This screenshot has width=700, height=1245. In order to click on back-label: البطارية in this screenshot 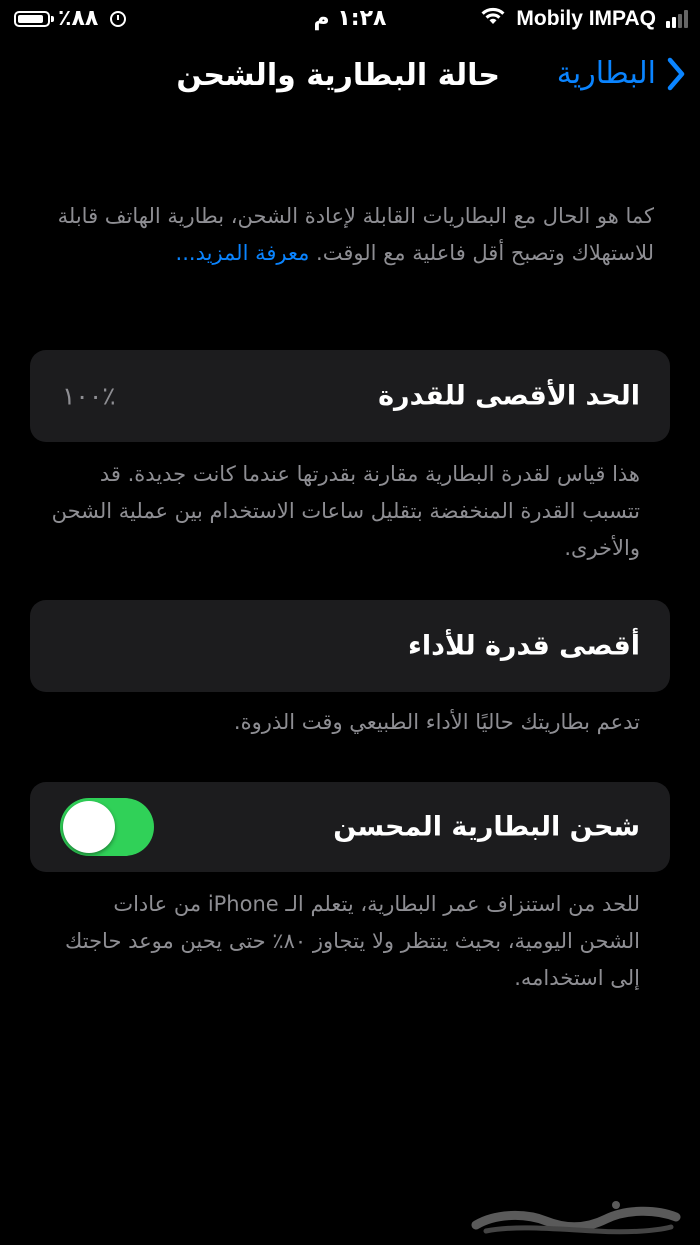, I will do `click(606, 73)`.